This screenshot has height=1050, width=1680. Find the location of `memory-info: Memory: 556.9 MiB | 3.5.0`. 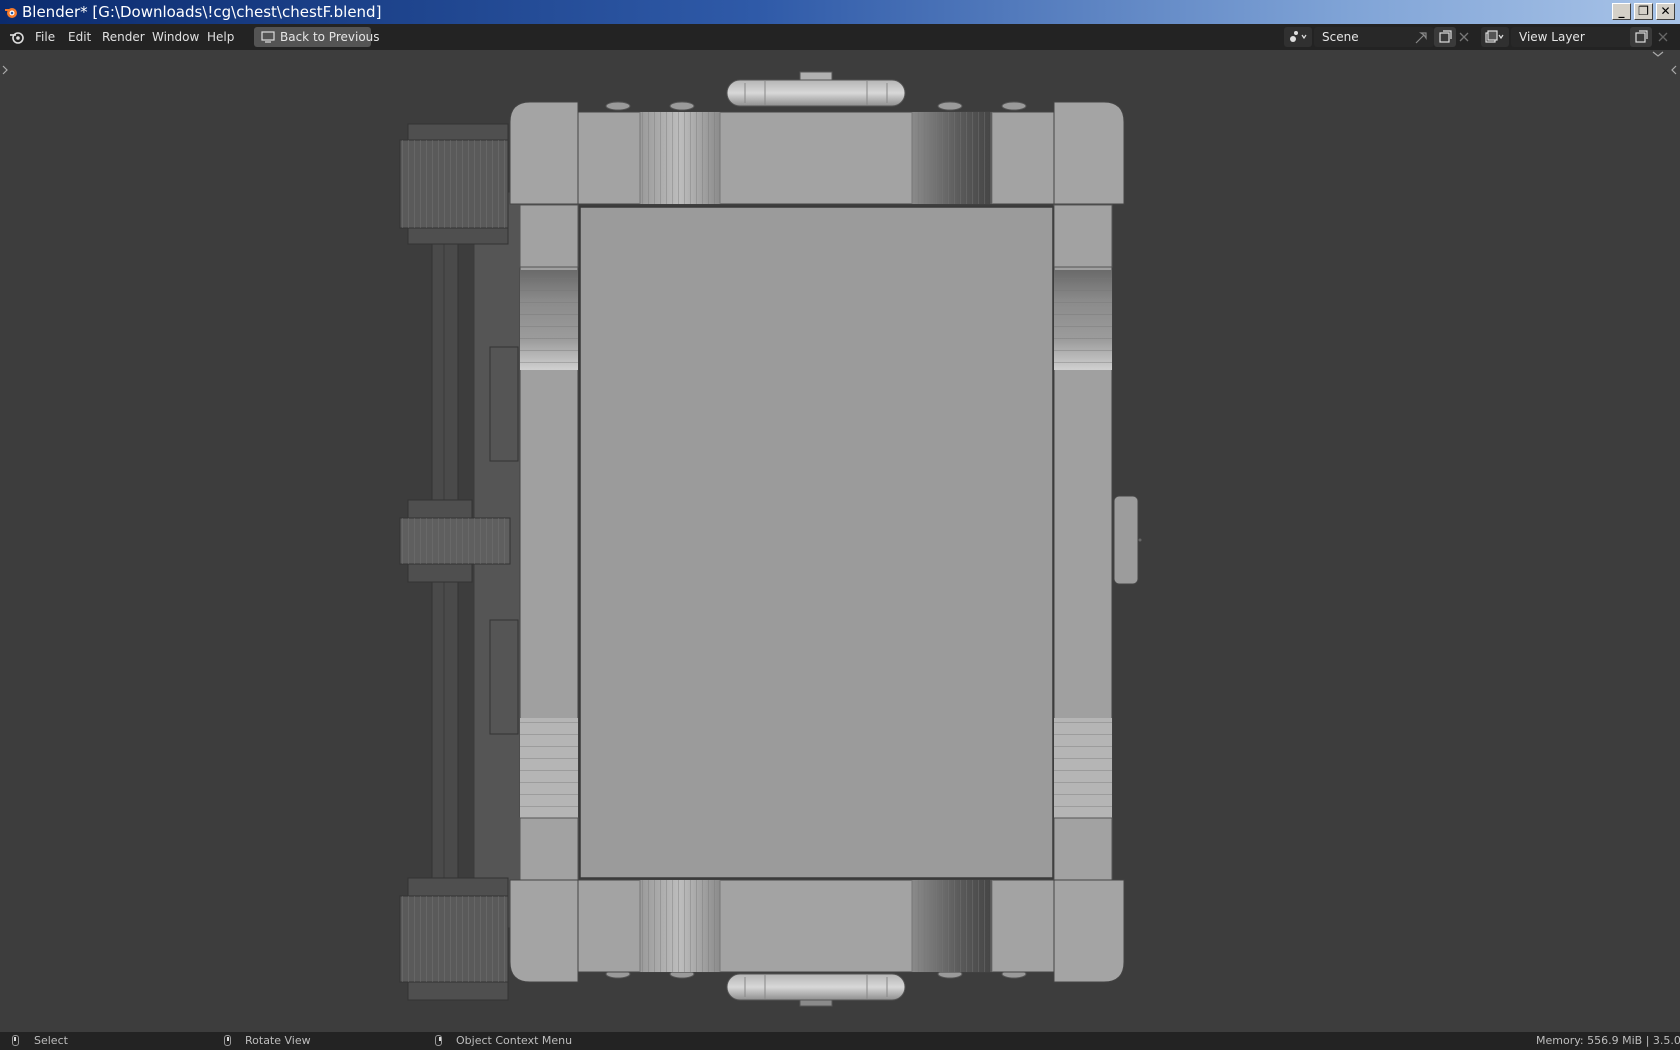

memory-info: Memory: 556.9 MiB | 3.5.0 is located at coordinates (1608, 1040).